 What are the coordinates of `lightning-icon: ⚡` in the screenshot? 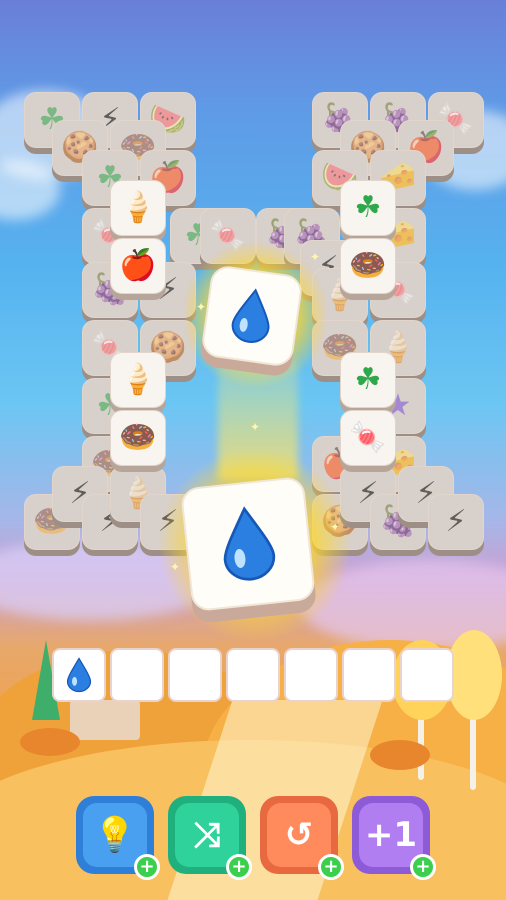 It's located at (456, 521).